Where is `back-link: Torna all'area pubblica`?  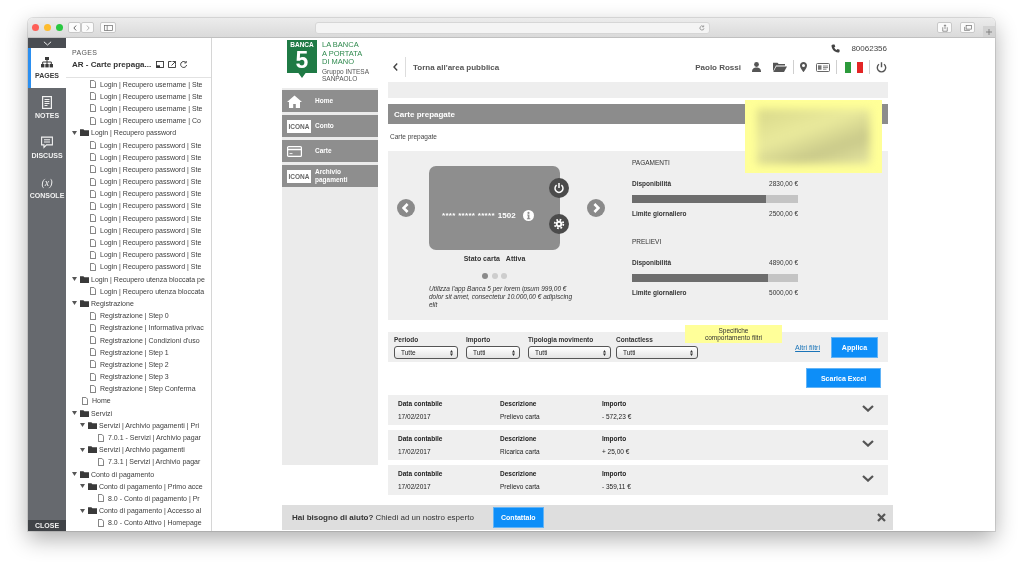 back-link: Torna all'area pubblica is located at coordinates (456, 67).